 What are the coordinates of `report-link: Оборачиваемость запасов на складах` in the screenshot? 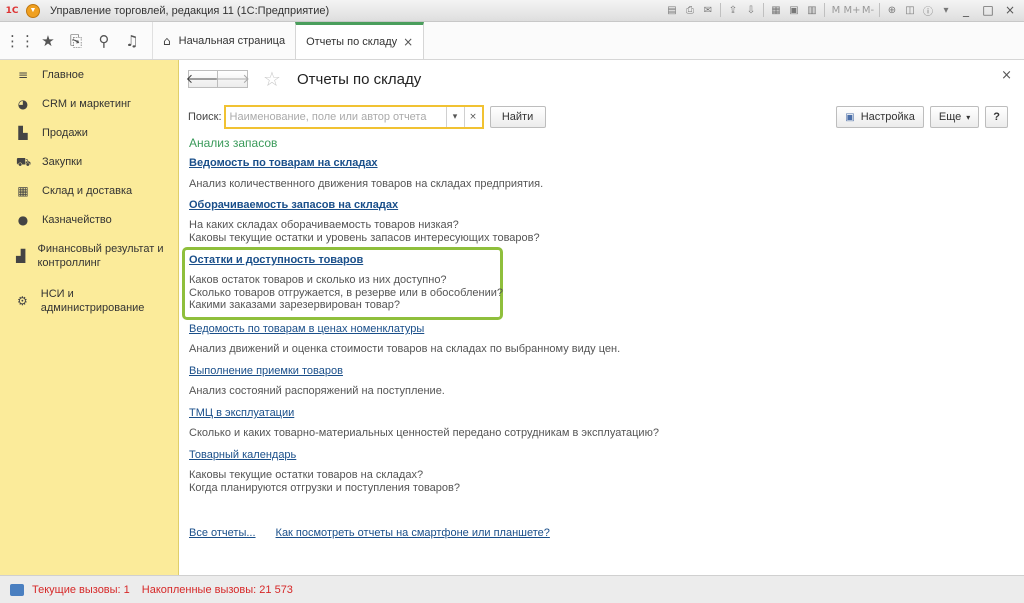 It's located at (364, 205).